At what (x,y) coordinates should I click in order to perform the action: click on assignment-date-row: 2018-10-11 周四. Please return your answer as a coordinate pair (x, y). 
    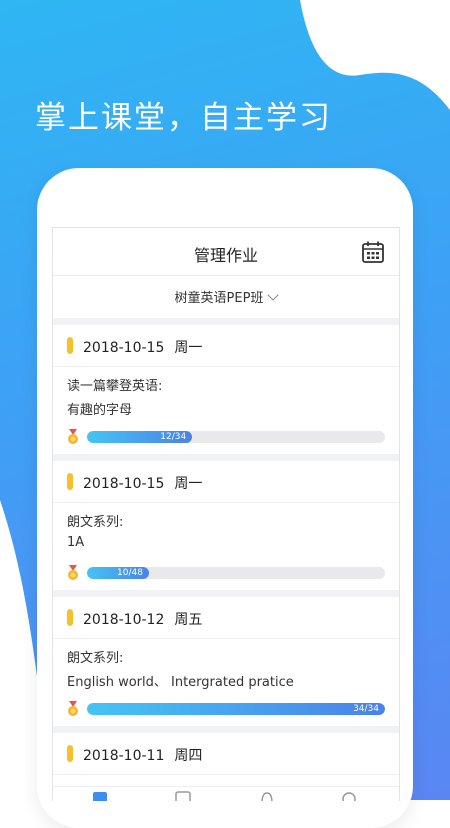
    Looking at the image, I should click on (226, 754).